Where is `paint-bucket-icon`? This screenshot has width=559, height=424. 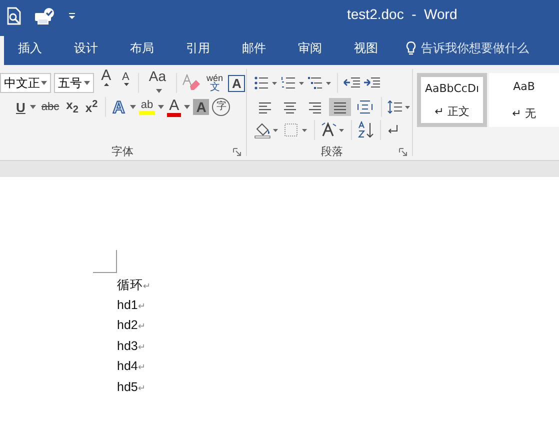
paint-bucket-icon is located at coordinates (267, 130).